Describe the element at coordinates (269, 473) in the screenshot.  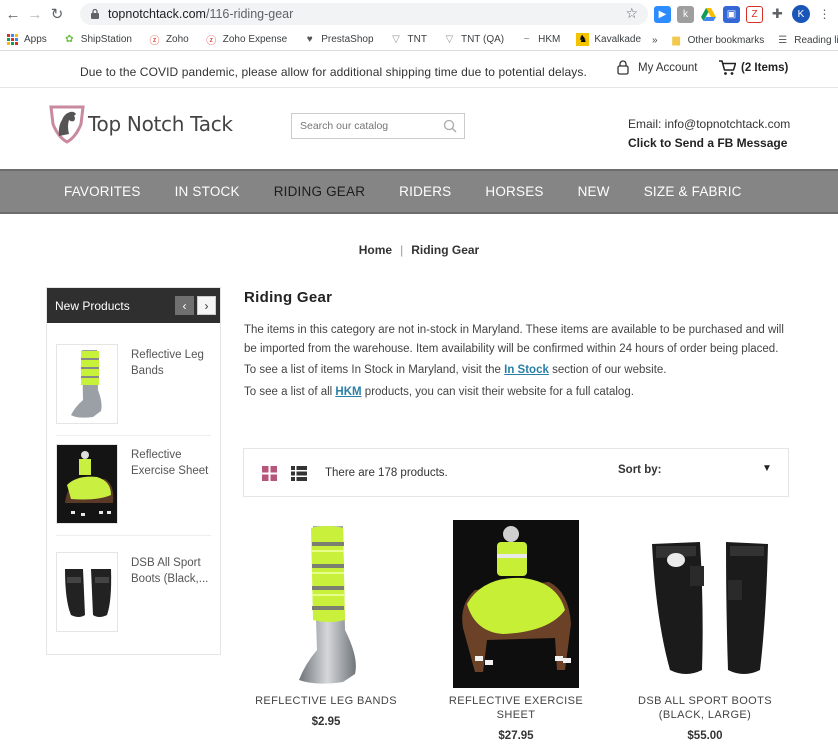
I see `grid-view-icon` at that location.